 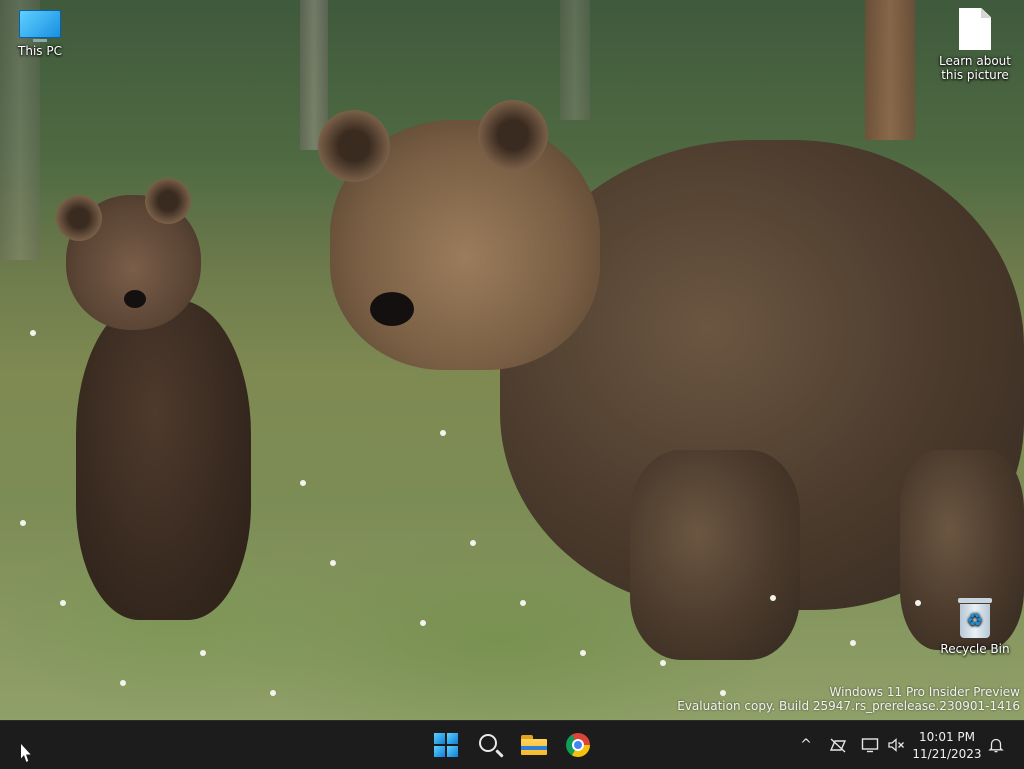 I want to click on clock-time: 10:01 PM, so click(x=947, y=737).